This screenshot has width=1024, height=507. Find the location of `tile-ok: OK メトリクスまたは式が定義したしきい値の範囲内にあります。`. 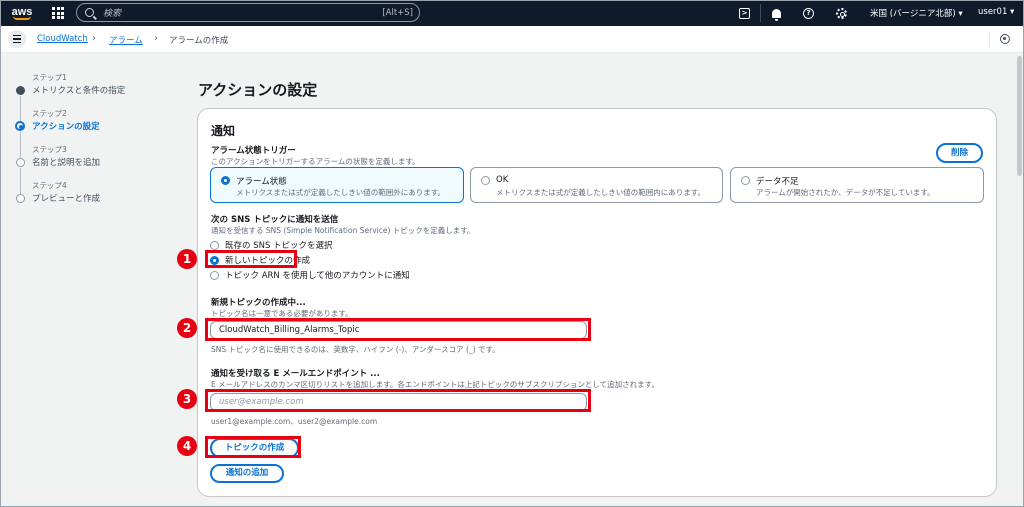

tile-ok: OK メトリクスまたは式が定義したしきい値の範囲内にあります。 is located at coordinates (596, 185).